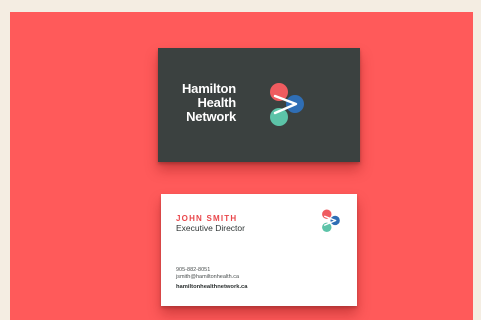 Image resolution: width=481 pixels, height=320 pixels. Describe the element at coordinates (212, 287) in the screenshot. I see `contact-website: hamiltonhealthnetwork.ca` at that location.